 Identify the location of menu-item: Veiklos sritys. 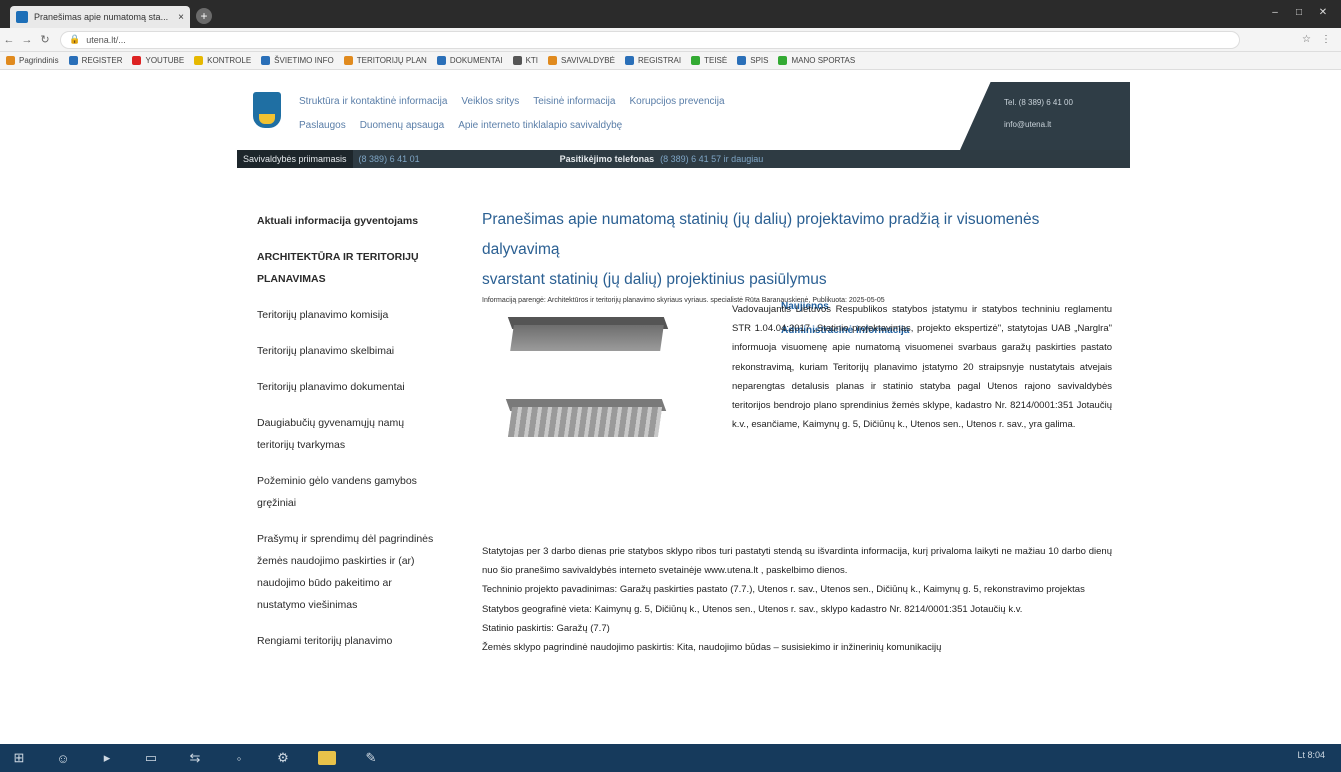
(490, 101).